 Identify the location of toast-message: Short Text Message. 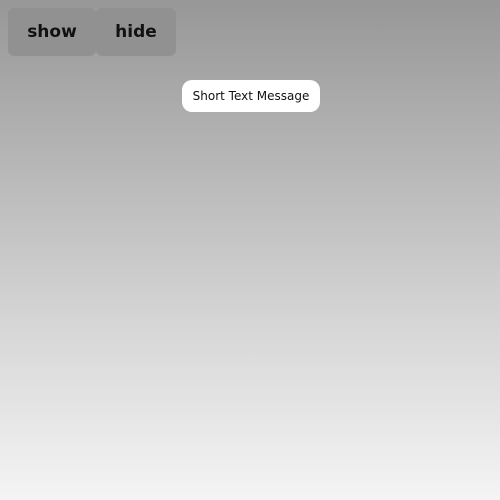
(251, 96).